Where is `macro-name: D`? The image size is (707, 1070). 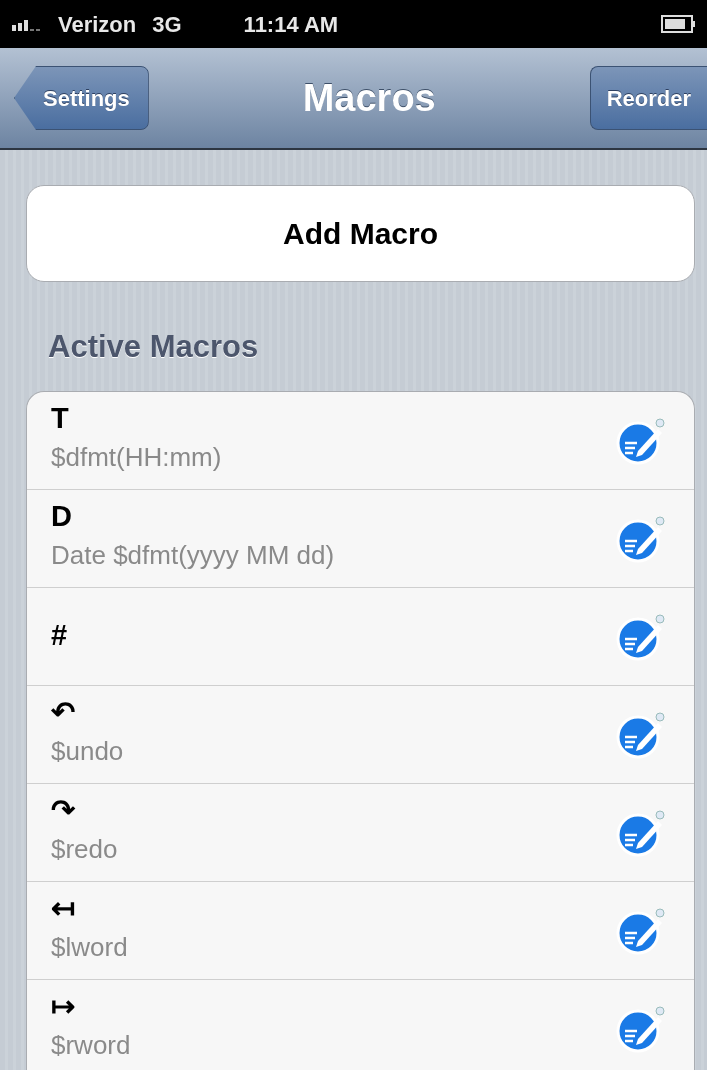 macro-name: D is located at coordinates (62, 516).